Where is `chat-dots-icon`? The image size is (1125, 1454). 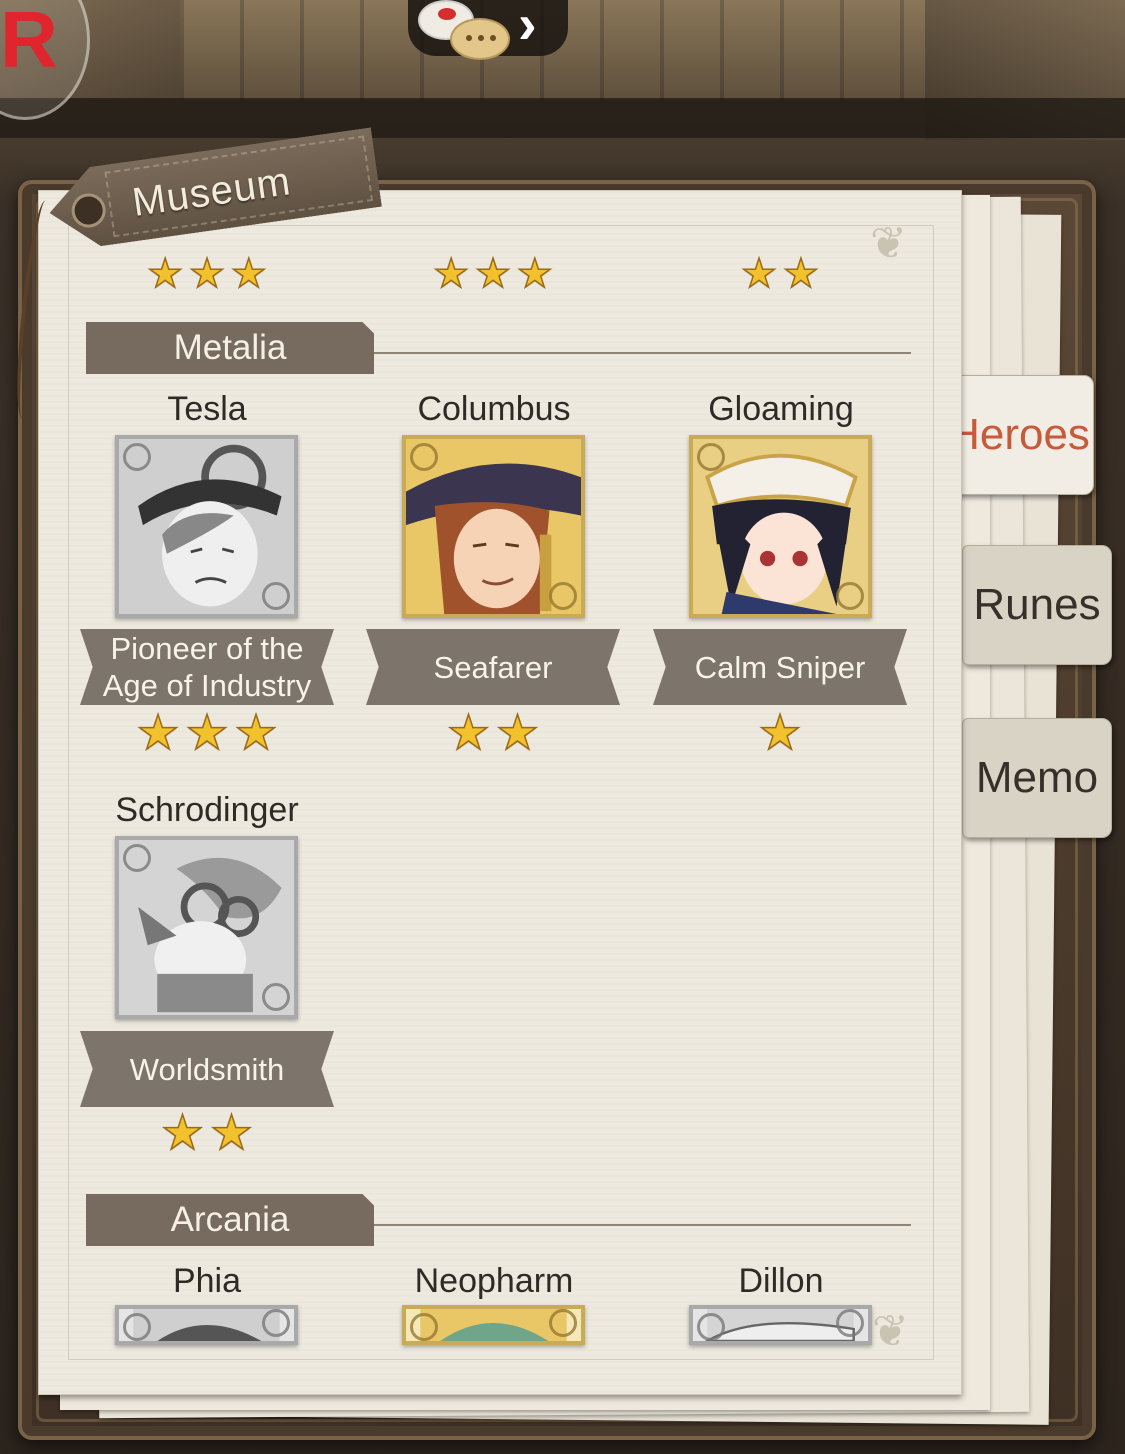 chat-dots-icon is located at coordinates (480, 39).